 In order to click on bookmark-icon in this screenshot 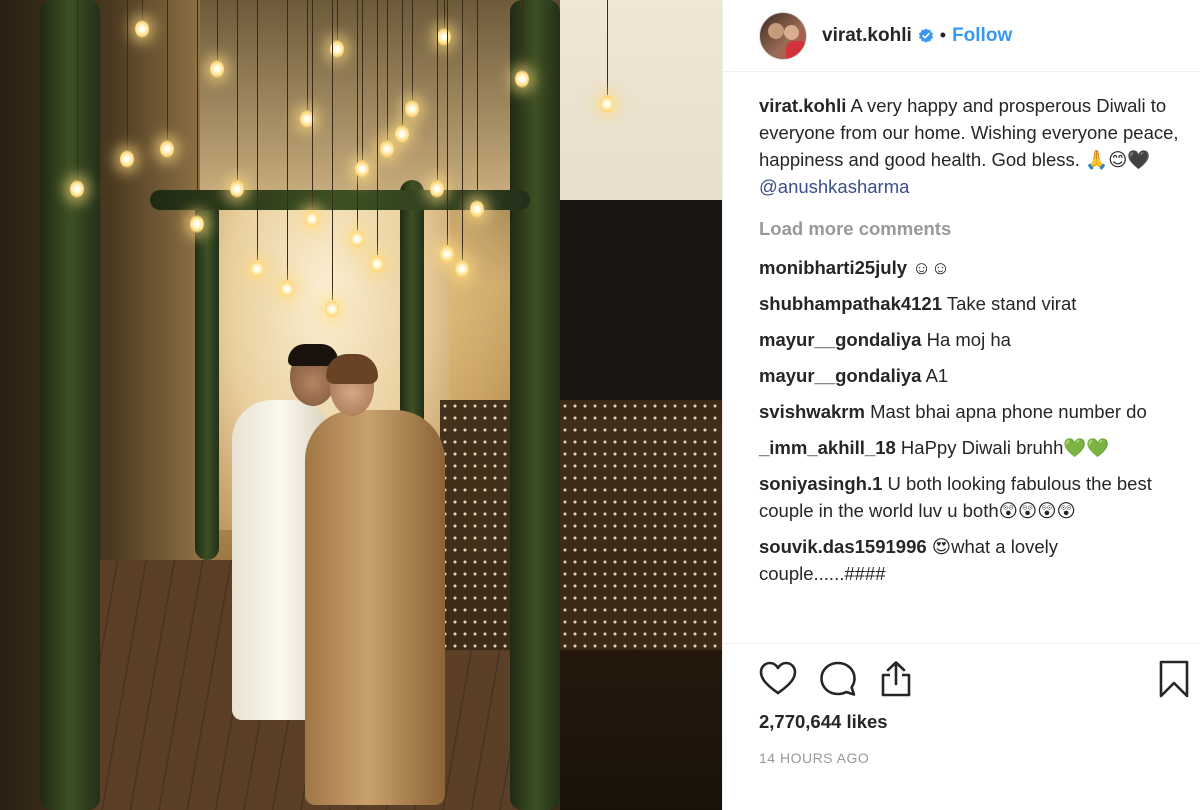, I will do `click(1174, 679)`.